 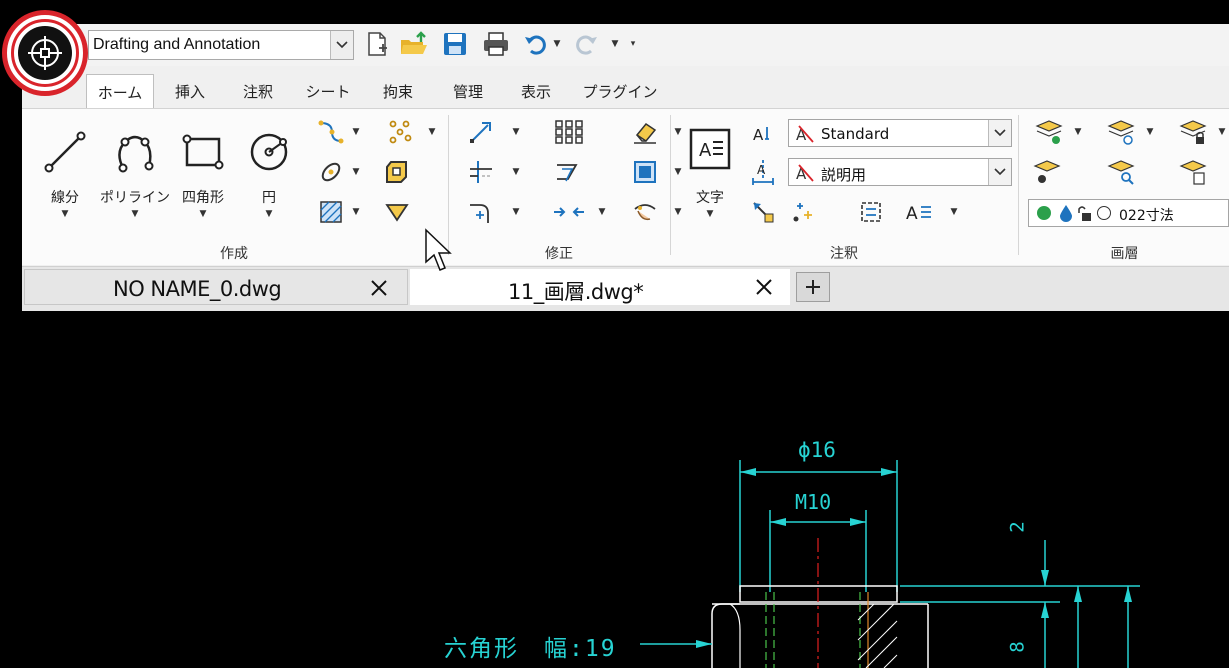 What do you see at coordinates (135, 197) in the screenshot?
I see `polyline-button: ポリライン` at bounding box center [135, 197].